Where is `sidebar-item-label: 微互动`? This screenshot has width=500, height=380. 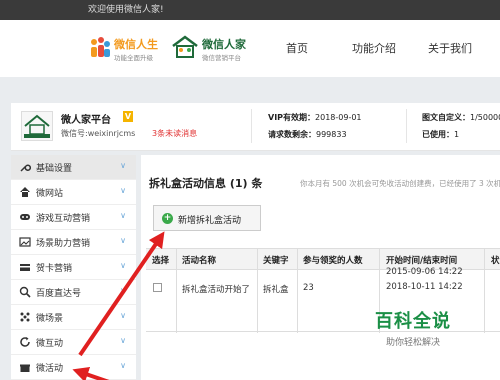 sidebar-item-label: 微互动 is located at coordinates (50, 344).